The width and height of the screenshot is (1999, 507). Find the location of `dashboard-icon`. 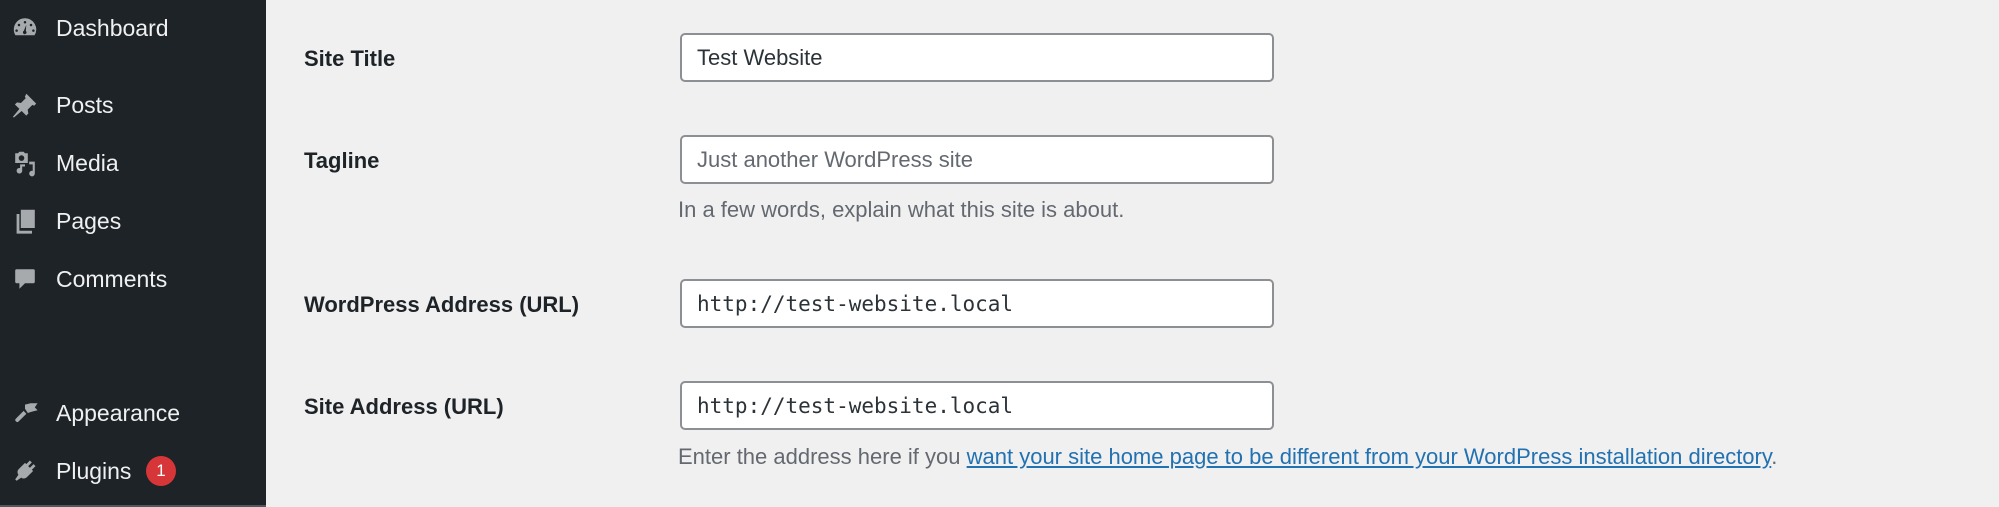

dashboard-icon is located at coordinates (25, 28).